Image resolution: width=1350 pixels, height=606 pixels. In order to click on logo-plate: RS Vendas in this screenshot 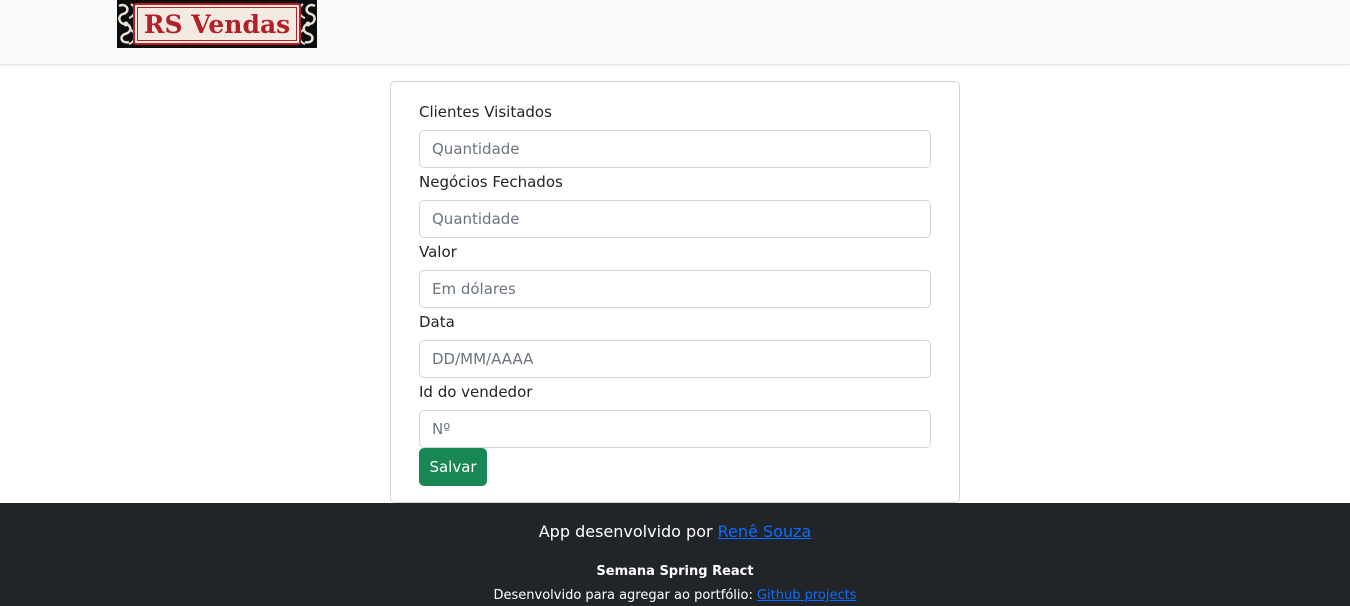, I will do `click(217, 24)`.